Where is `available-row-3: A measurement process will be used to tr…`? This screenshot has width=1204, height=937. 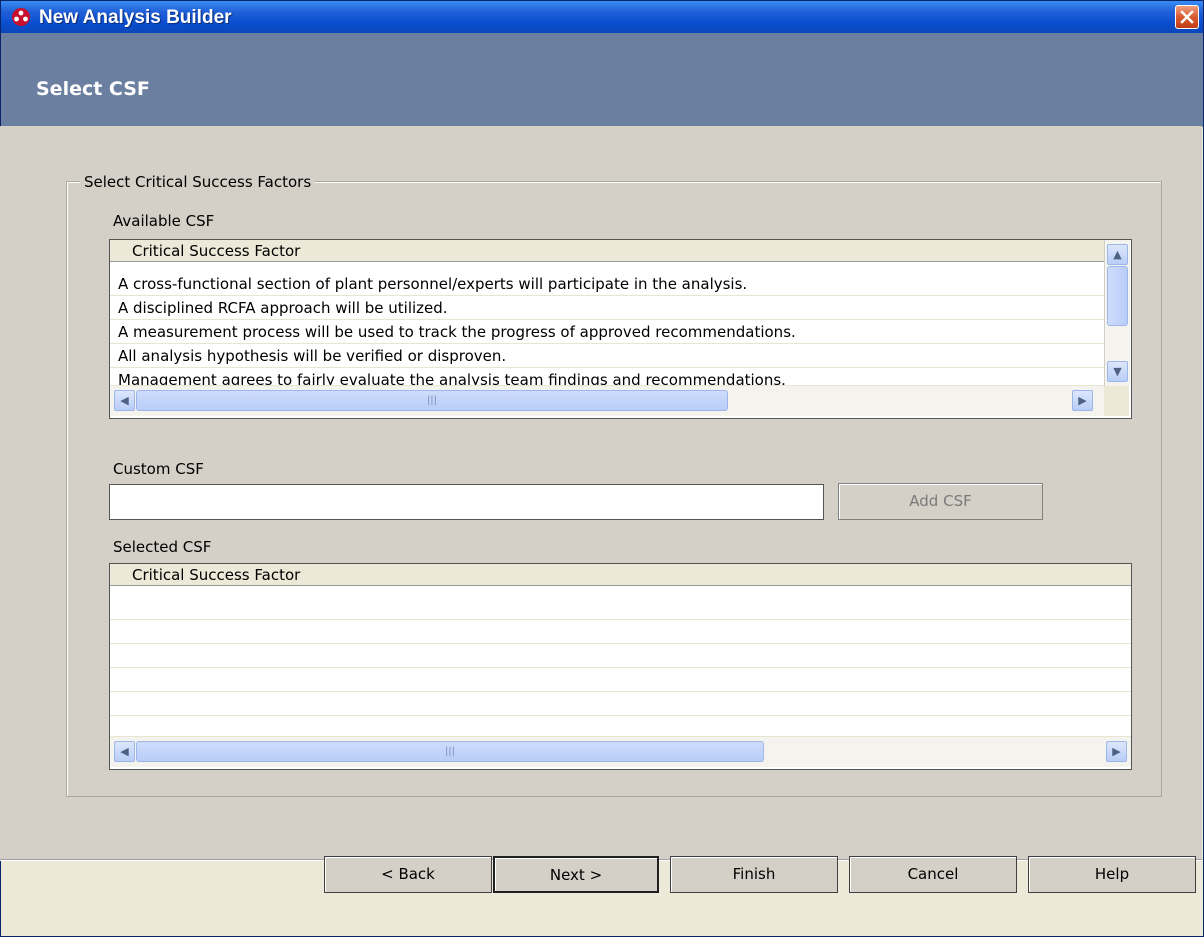 available-row-3: A measurement process will be used to tr… is located at coordinates (607, 332).